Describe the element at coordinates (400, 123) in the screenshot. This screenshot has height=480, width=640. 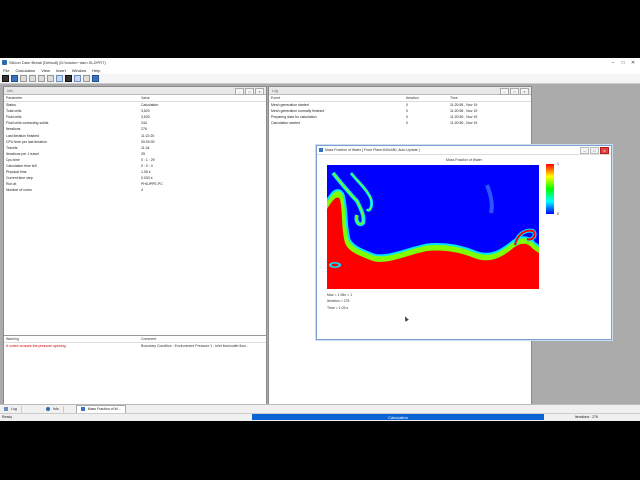
I see `table-row: Calculation started 0 11:20:59 , Nov 19` at that location.